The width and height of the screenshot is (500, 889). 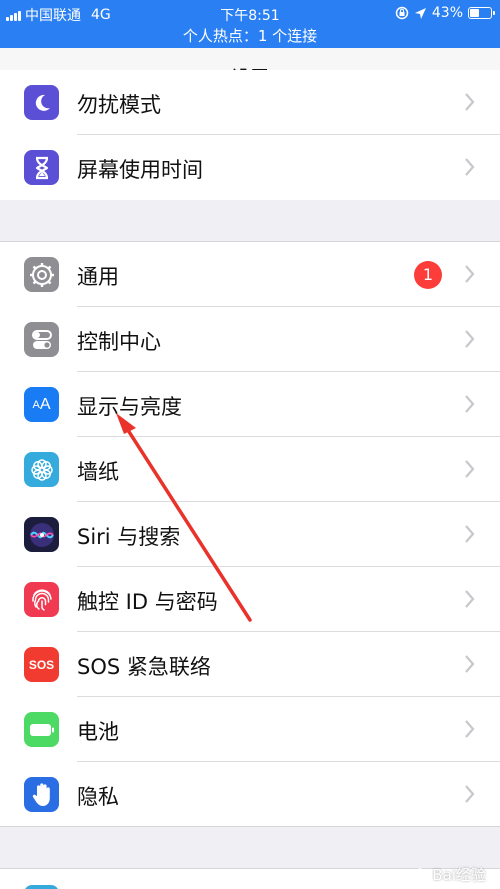 I want to click on flower-icon, so click(x=41, y=469).